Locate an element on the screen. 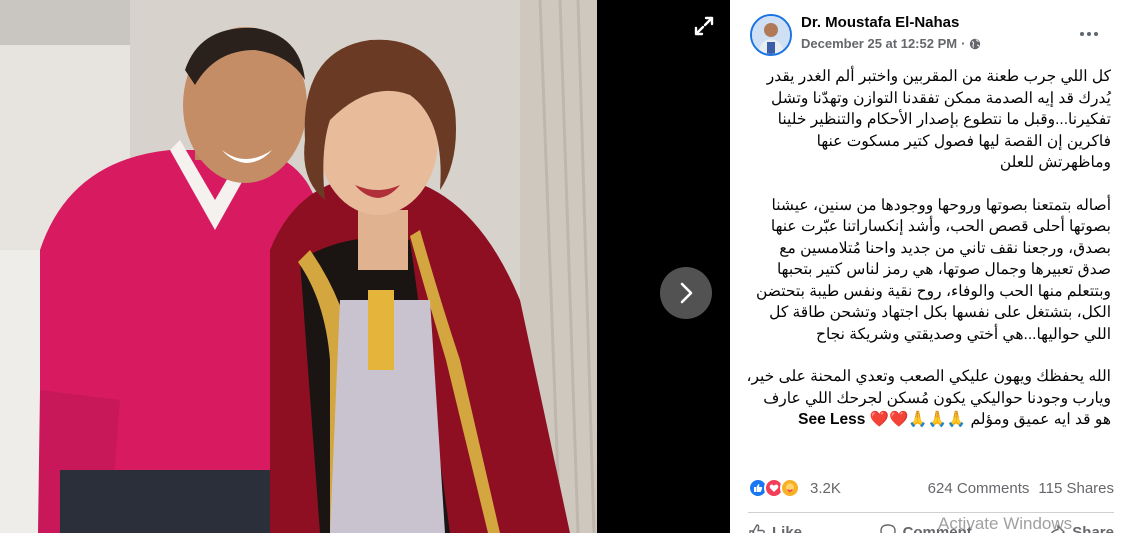 This screenshot has height=533, width=1131. comment-button: Comment is located at coordinates (925, 528).